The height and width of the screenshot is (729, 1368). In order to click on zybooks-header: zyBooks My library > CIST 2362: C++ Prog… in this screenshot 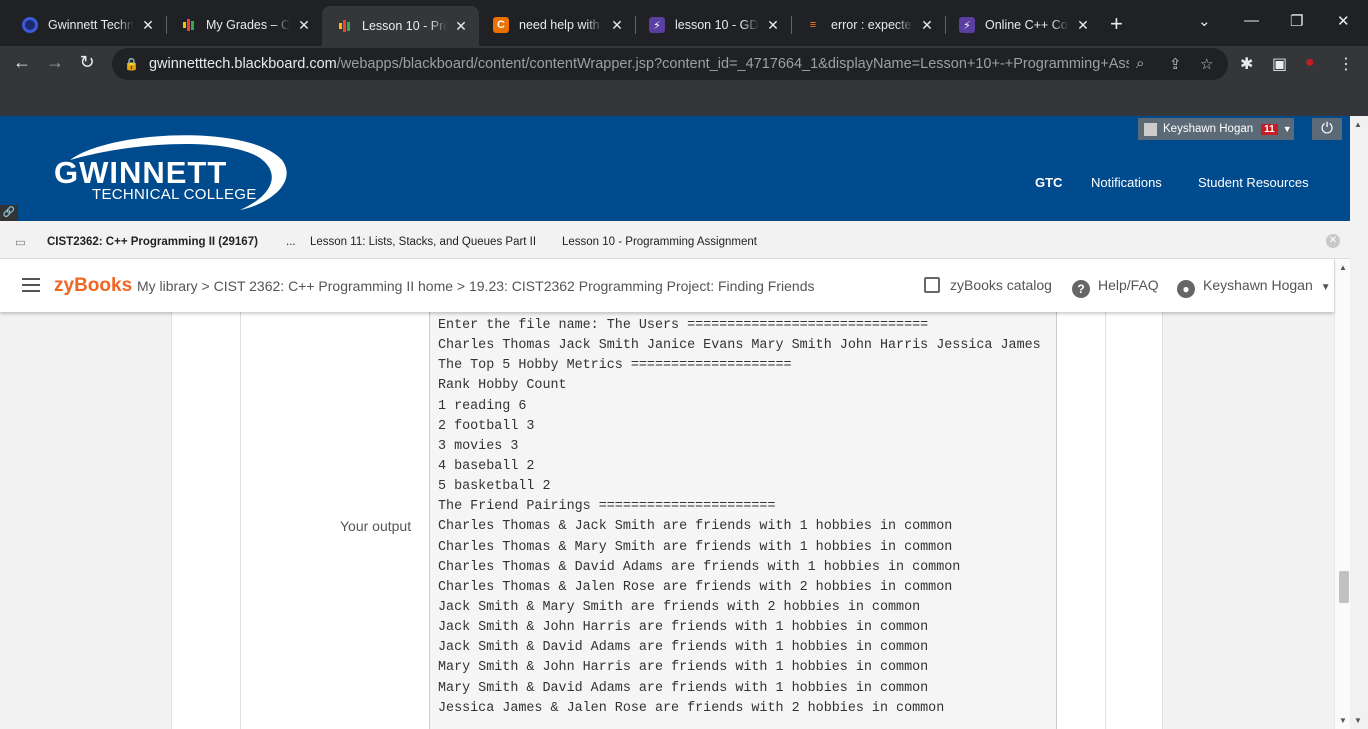, I will do `click(667, 285)`.